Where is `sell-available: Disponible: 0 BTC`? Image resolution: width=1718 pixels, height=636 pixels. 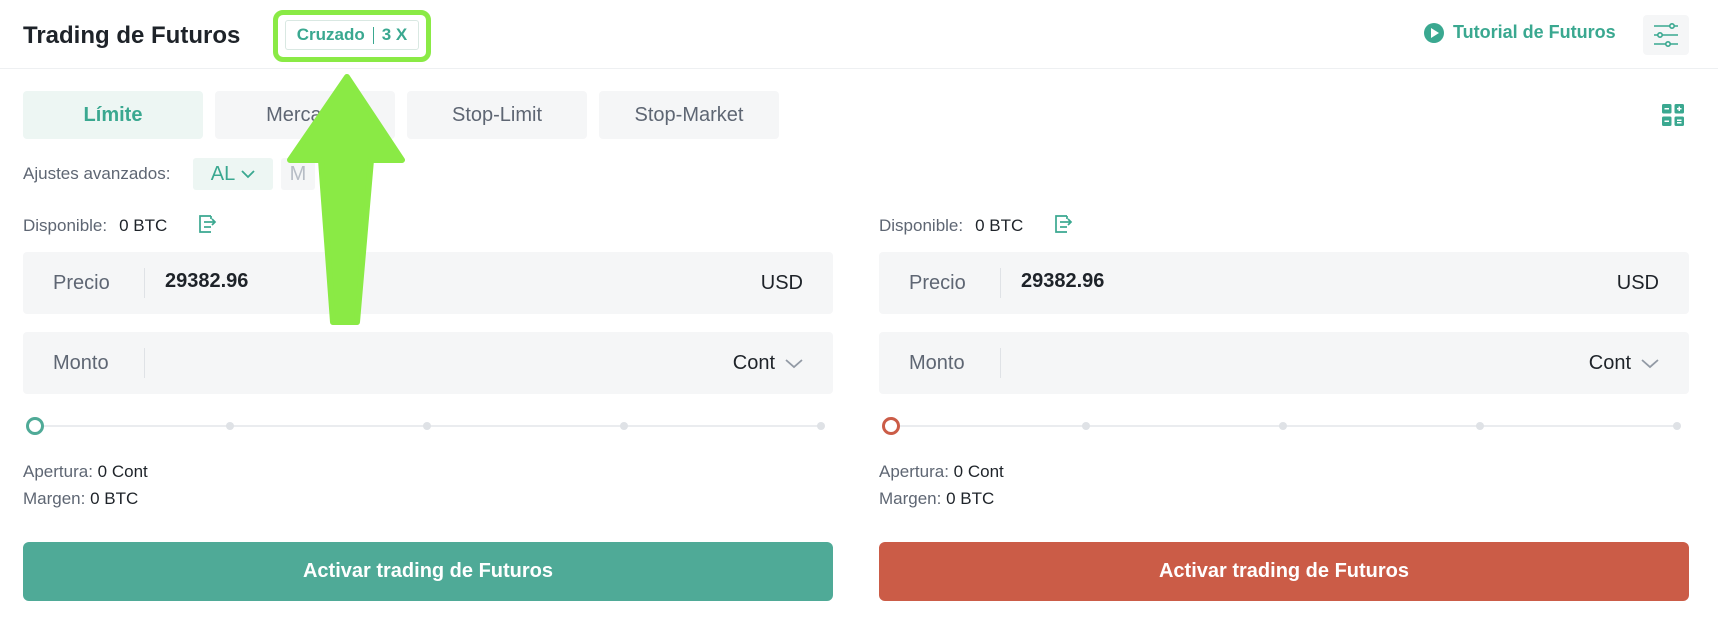 sell-available: Disponible: 0 BTC is located at coordinates (976, 225).